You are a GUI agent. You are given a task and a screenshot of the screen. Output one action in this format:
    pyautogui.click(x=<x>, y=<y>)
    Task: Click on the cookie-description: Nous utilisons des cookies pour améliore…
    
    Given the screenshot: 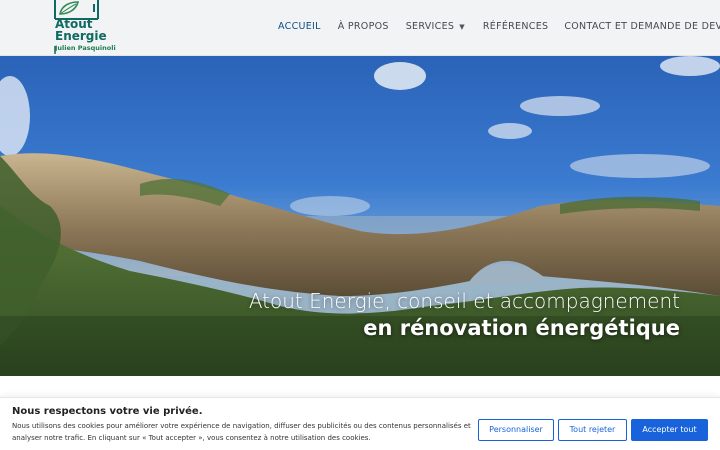 What is the action you would take?
    pyautogui.click(x=241, y=432)
    